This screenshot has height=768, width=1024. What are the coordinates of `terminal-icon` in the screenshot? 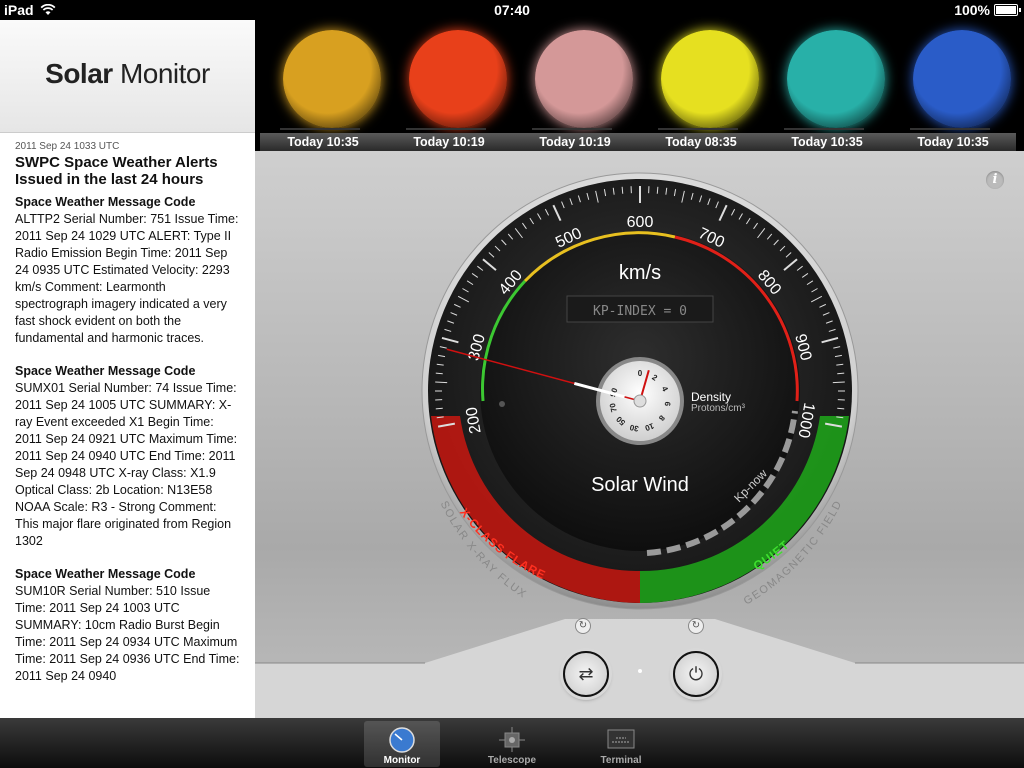 It's located at (621, 739).